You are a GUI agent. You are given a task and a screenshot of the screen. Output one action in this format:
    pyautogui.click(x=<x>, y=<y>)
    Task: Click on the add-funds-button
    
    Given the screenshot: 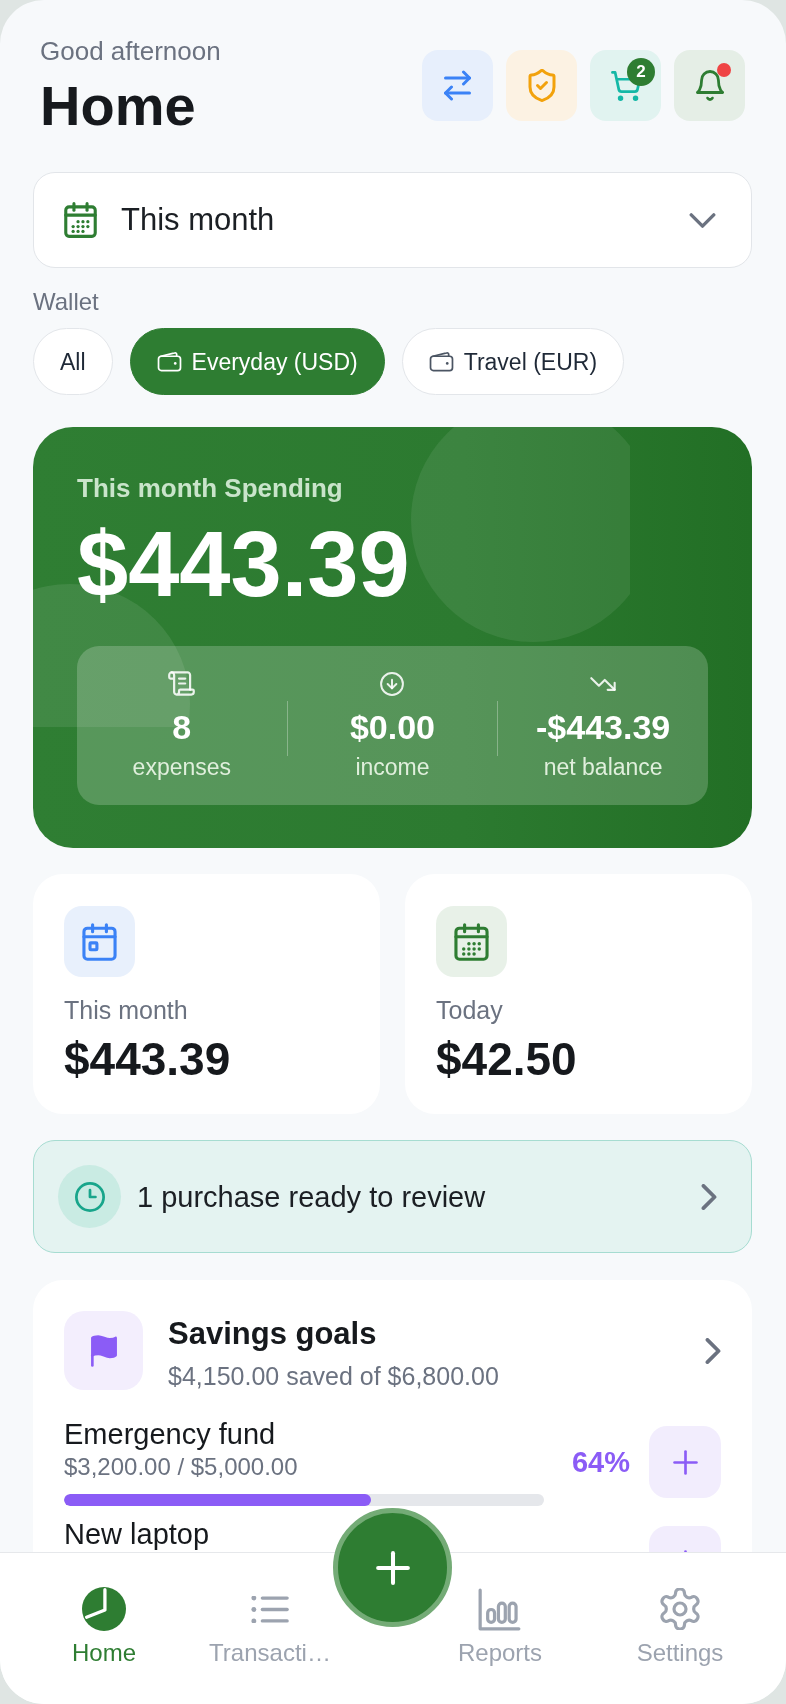 What is the action you would take?
    pyautogui.click(x=685, y=1462)
    